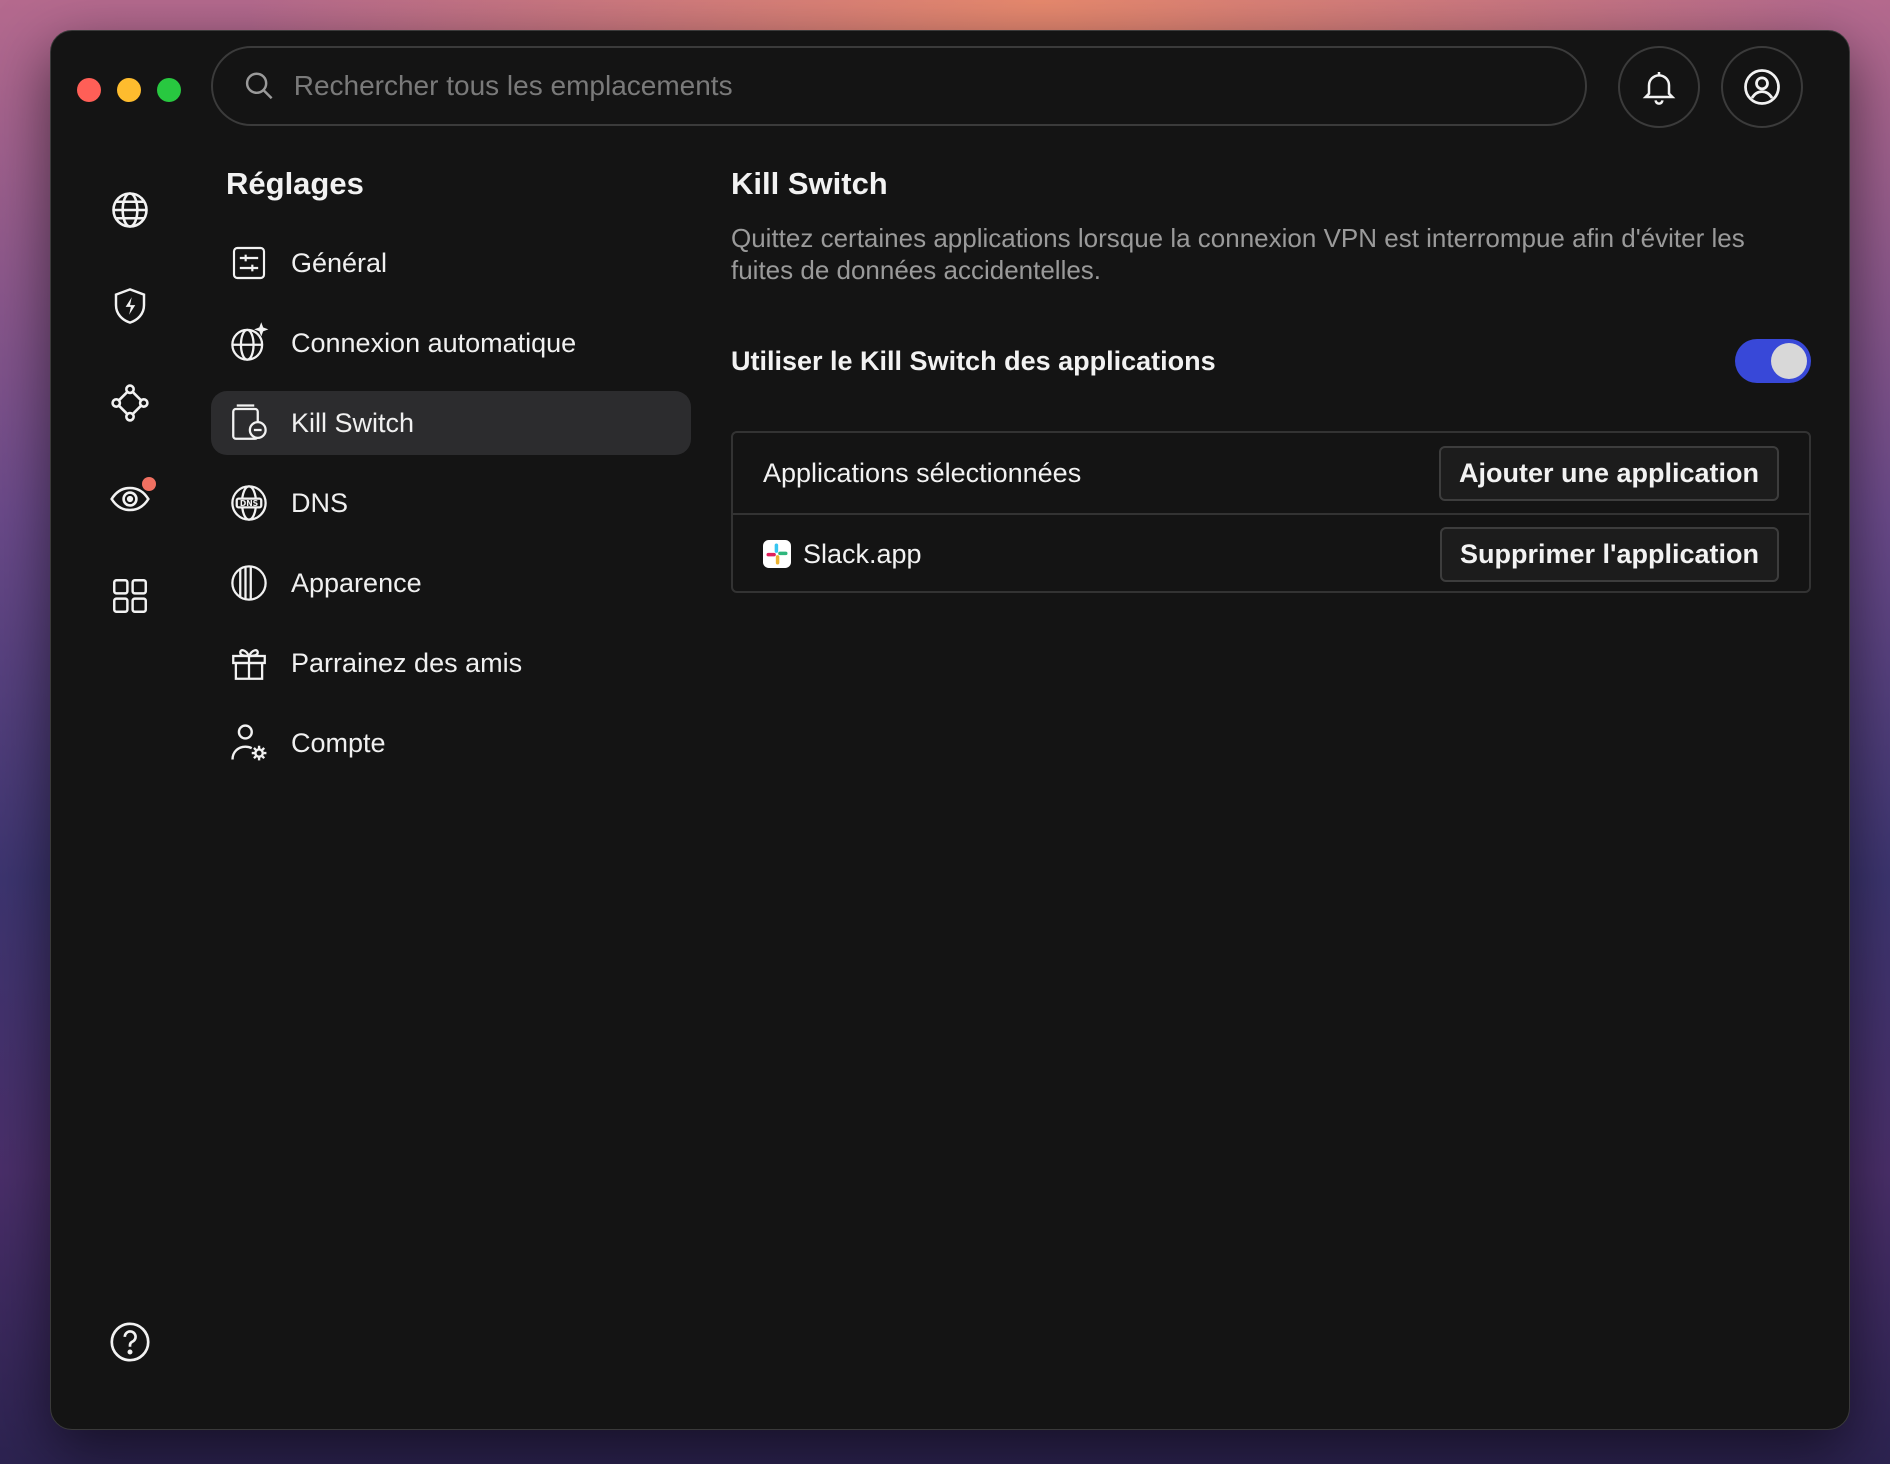 This screenshot has height=1464, width=1890. What do you see at coordinates (89, 90) in the screenshot?
I see `close-window-button` at bounding box center [89, 90].